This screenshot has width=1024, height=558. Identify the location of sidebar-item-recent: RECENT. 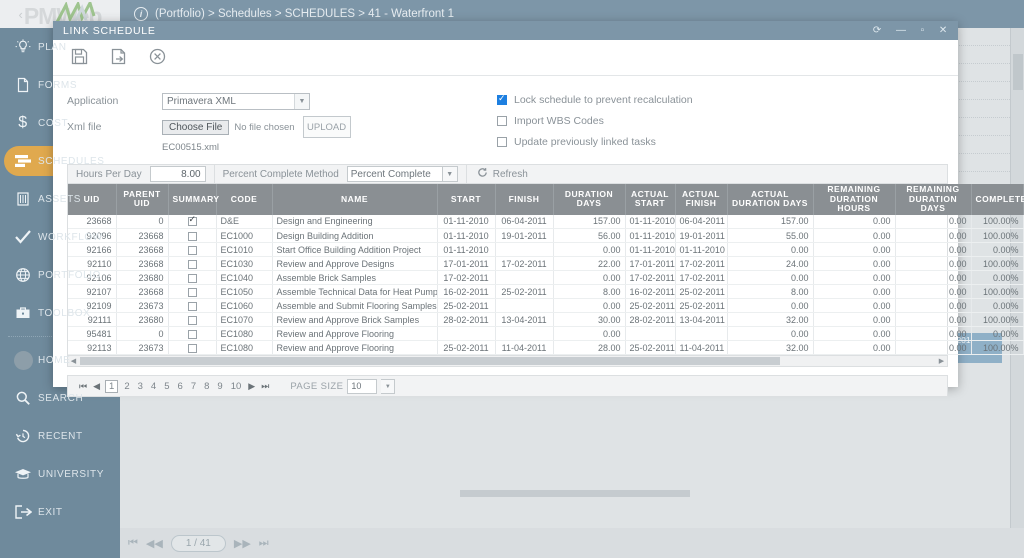
(60, 436).